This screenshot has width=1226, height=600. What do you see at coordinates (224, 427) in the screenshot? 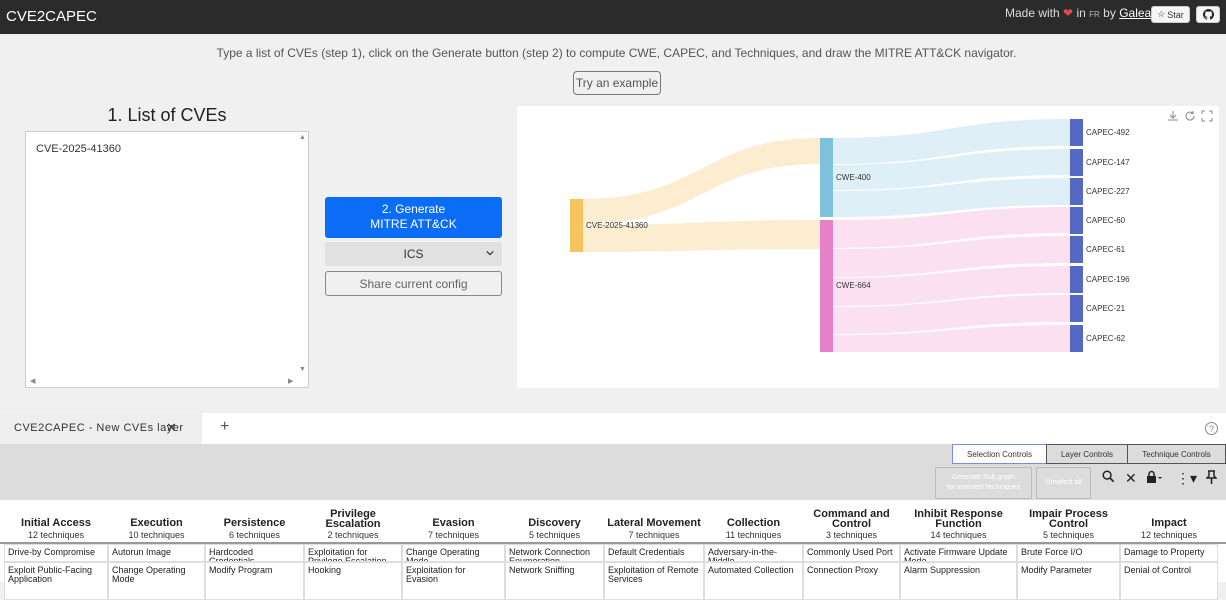
I see `add-layer-icon: +` at bounding box center [224, 427].